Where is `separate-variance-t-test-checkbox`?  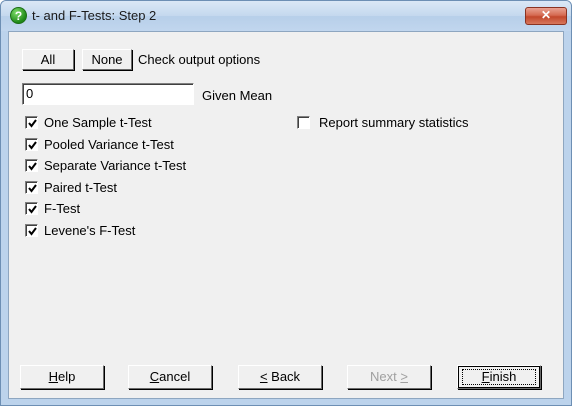
separate-variance-t-test-checkbox is located at coordinates (31, 165).